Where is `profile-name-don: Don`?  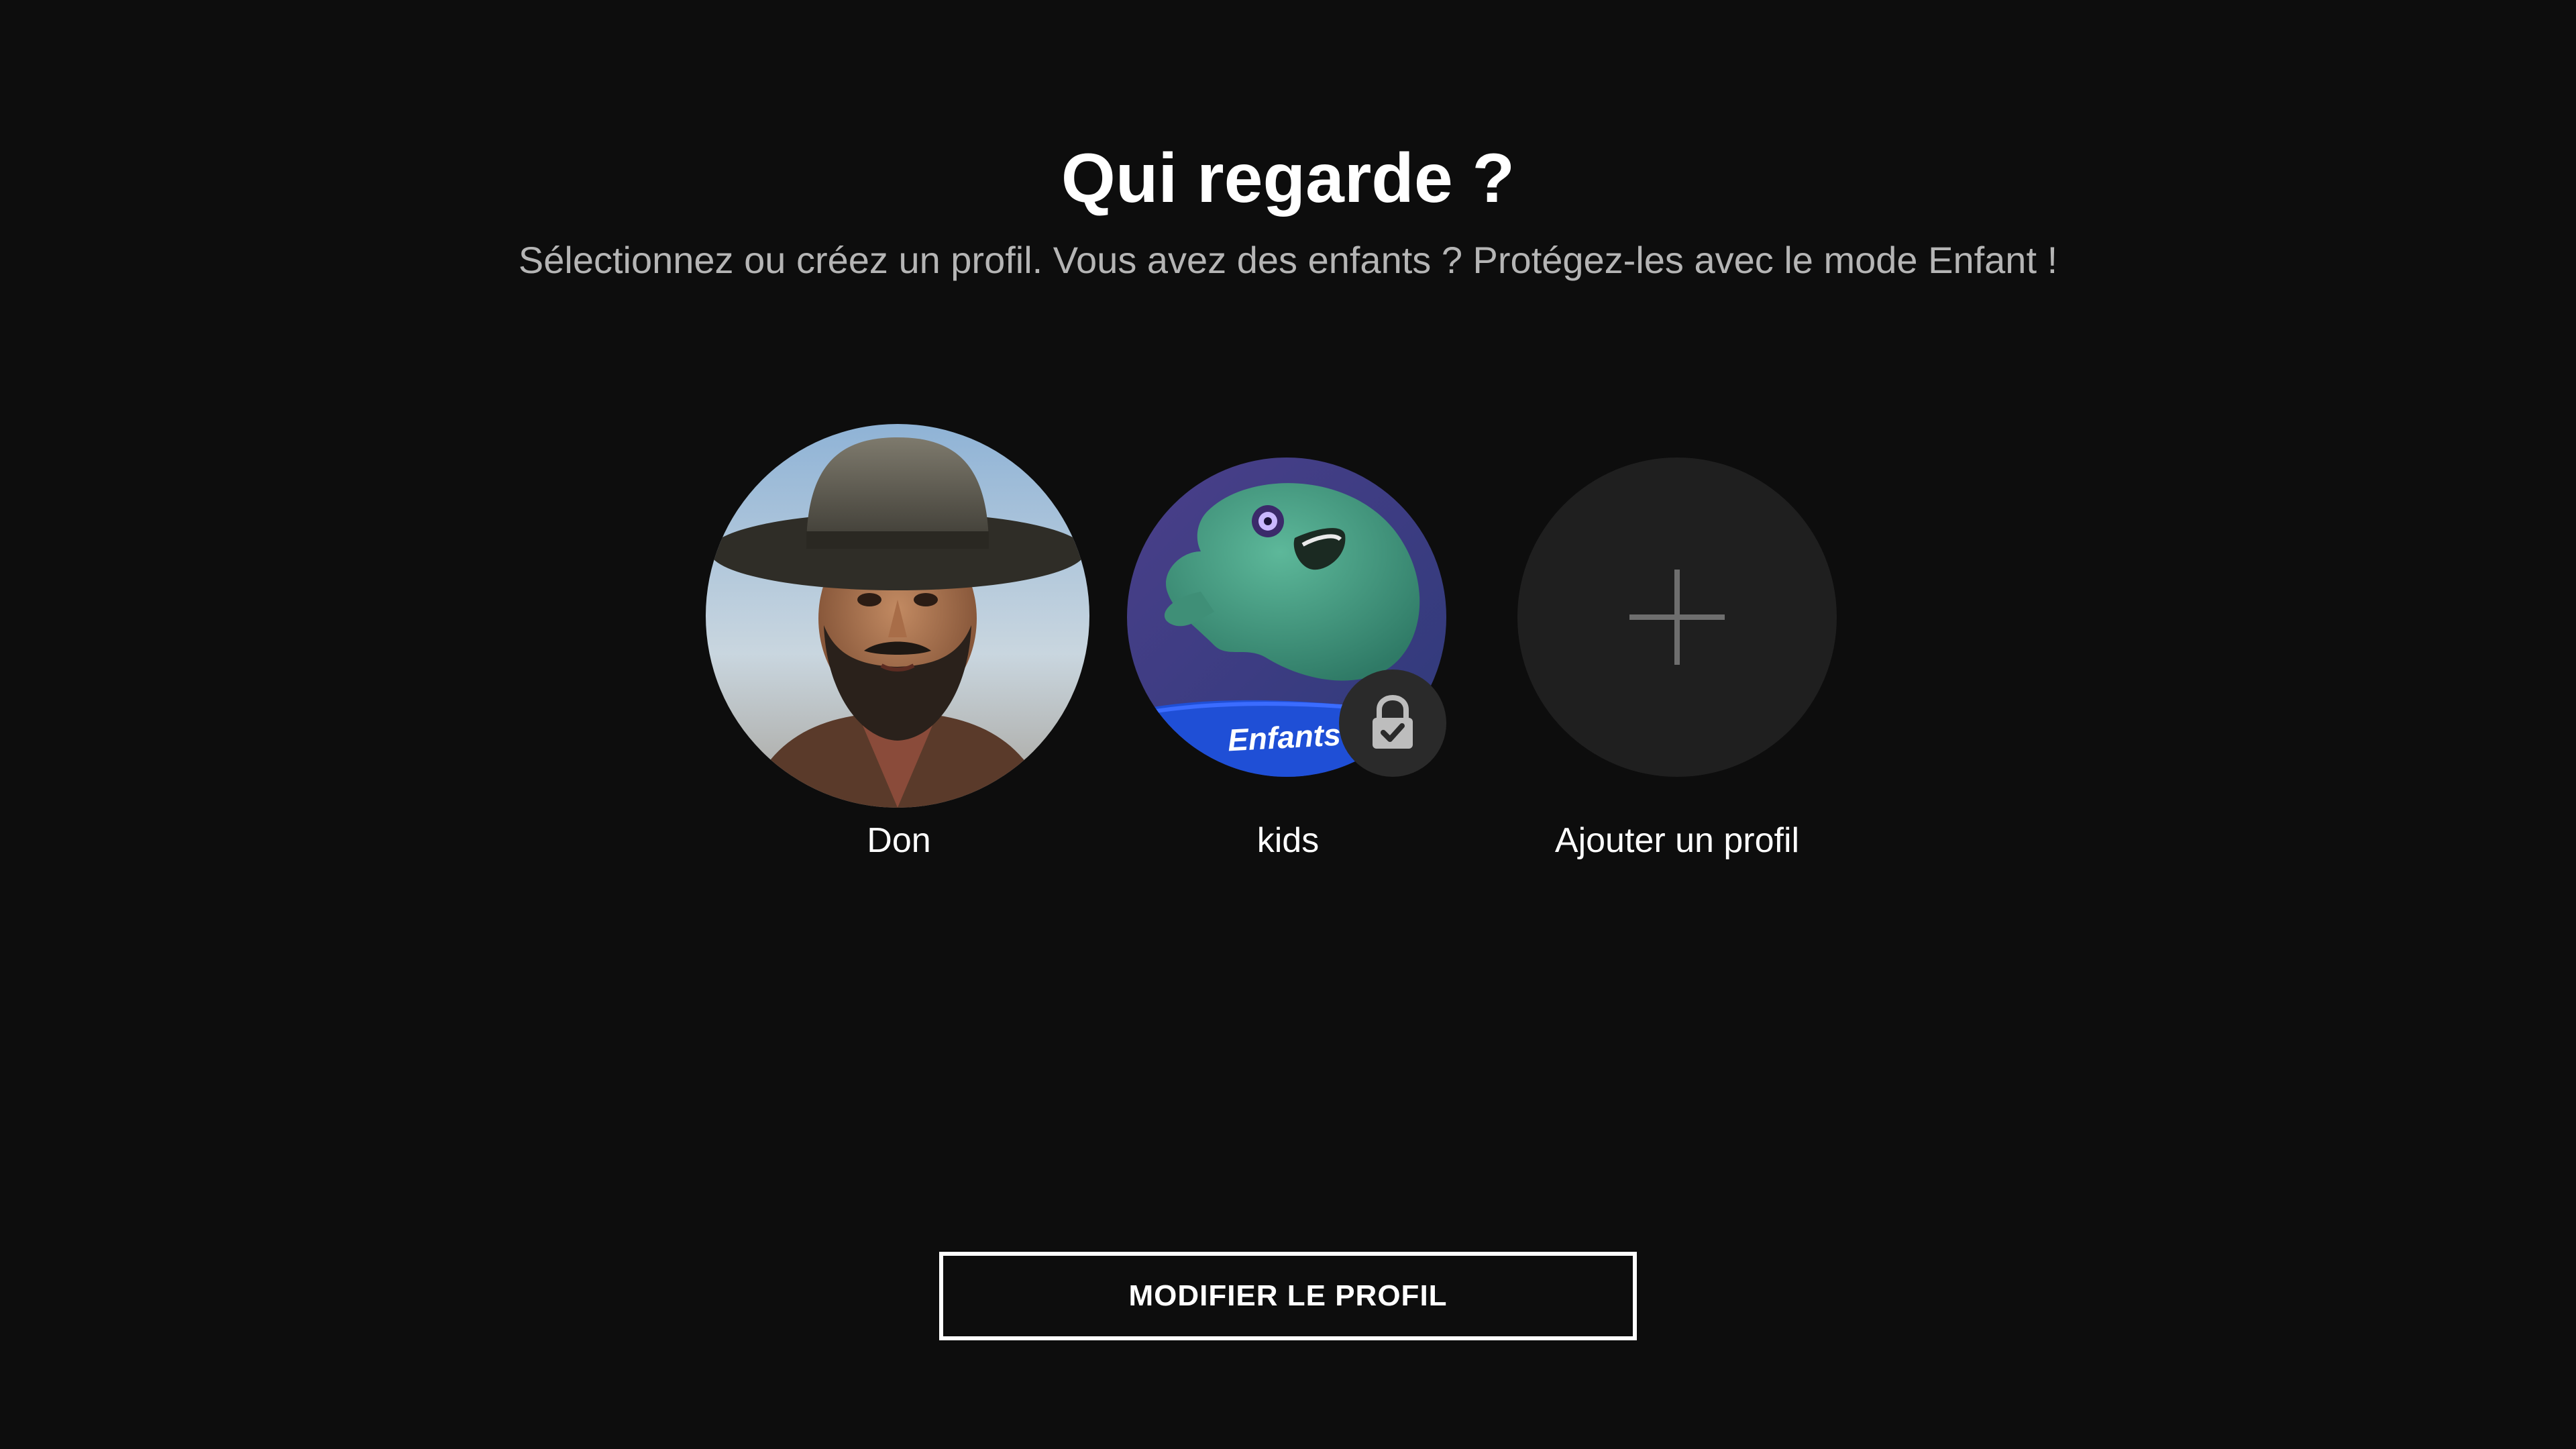 profile-name-don: Don is located at coordinates (899, 840).